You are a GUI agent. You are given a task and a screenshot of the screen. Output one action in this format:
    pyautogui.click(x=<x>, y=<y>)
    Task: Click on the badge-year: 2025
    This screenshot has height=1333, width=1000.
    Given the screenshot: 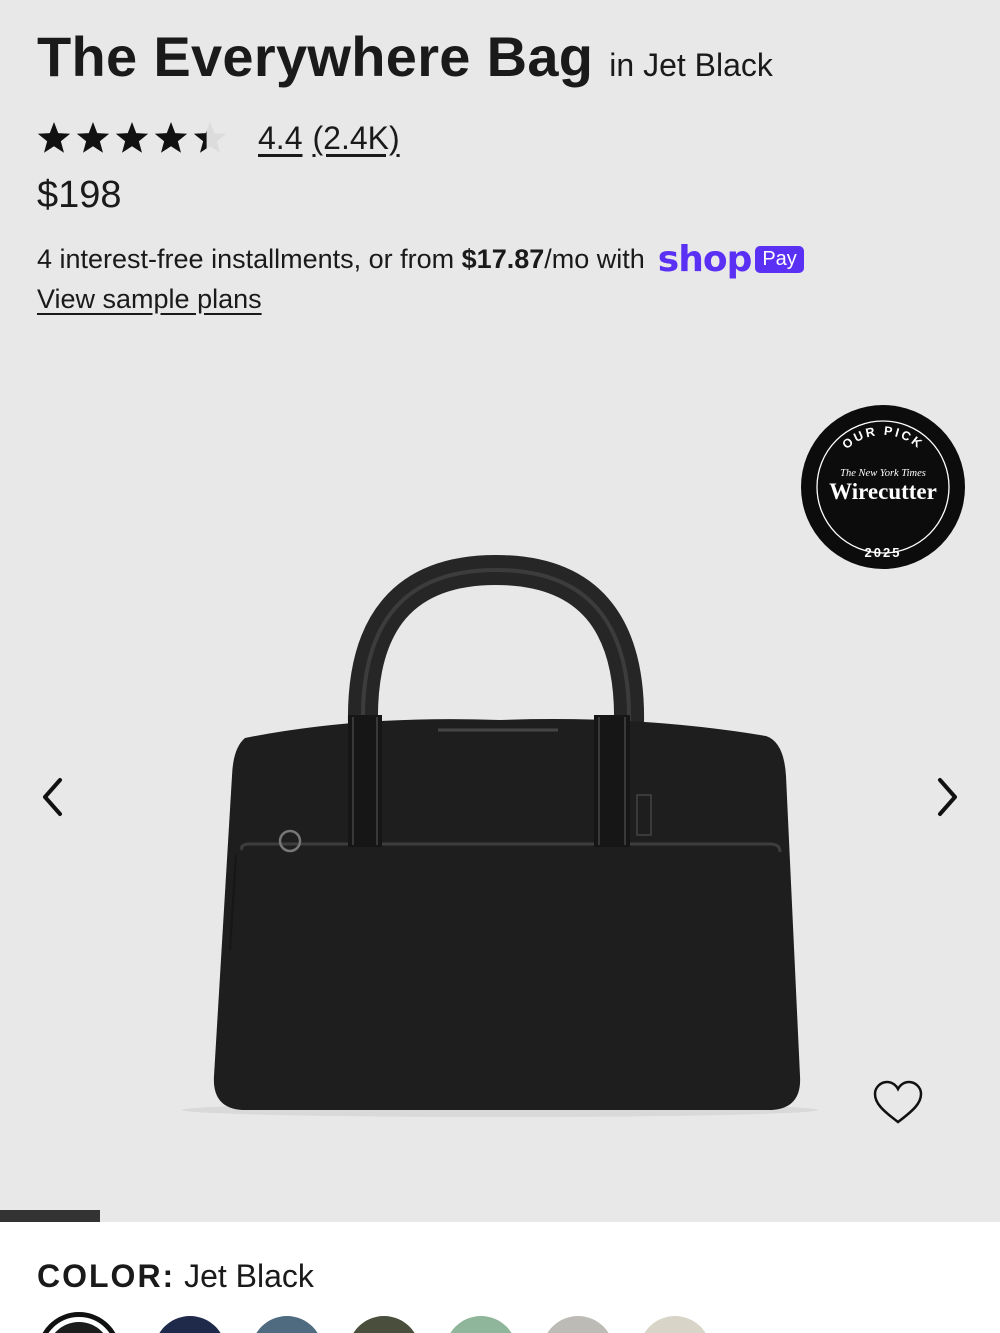 What is the action you would take?
    pyautogui.click(x=883, y=552)
    